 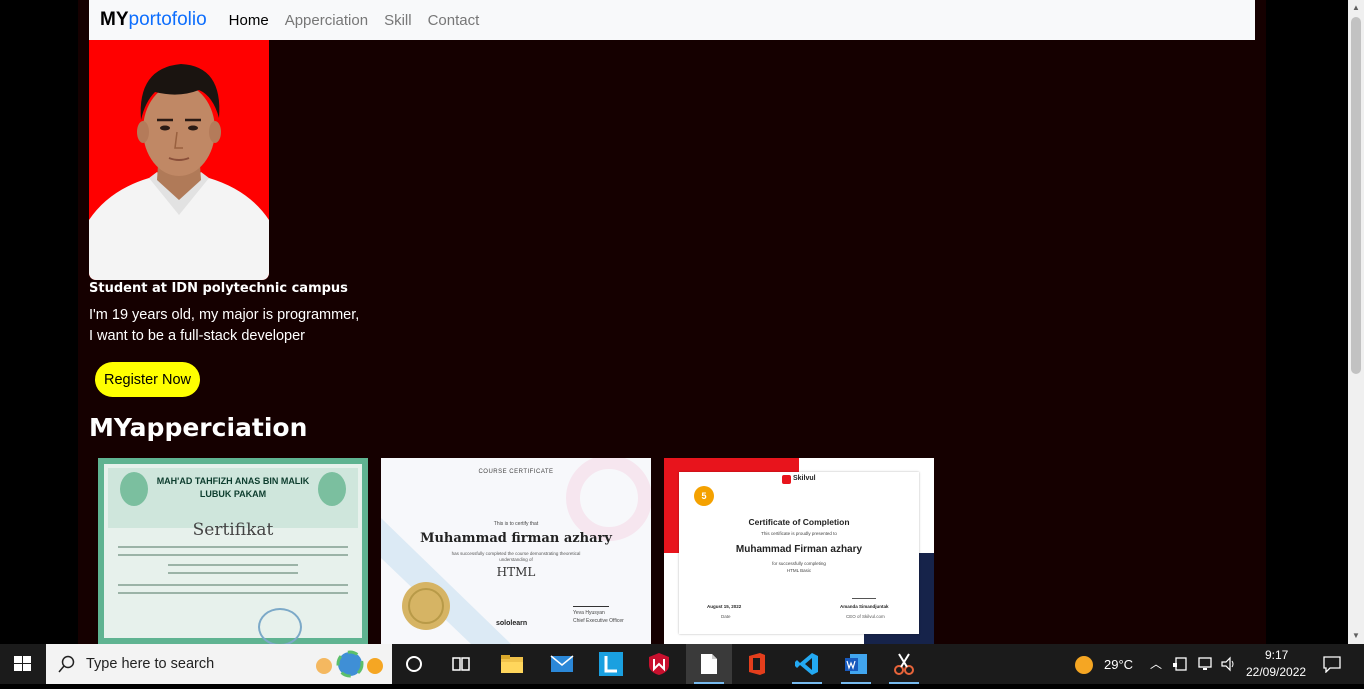 What do you see at coordinates (150, 664) in the screenshot?
I see `search-placeholder: Type here to search` at bounding box center [150, 664].